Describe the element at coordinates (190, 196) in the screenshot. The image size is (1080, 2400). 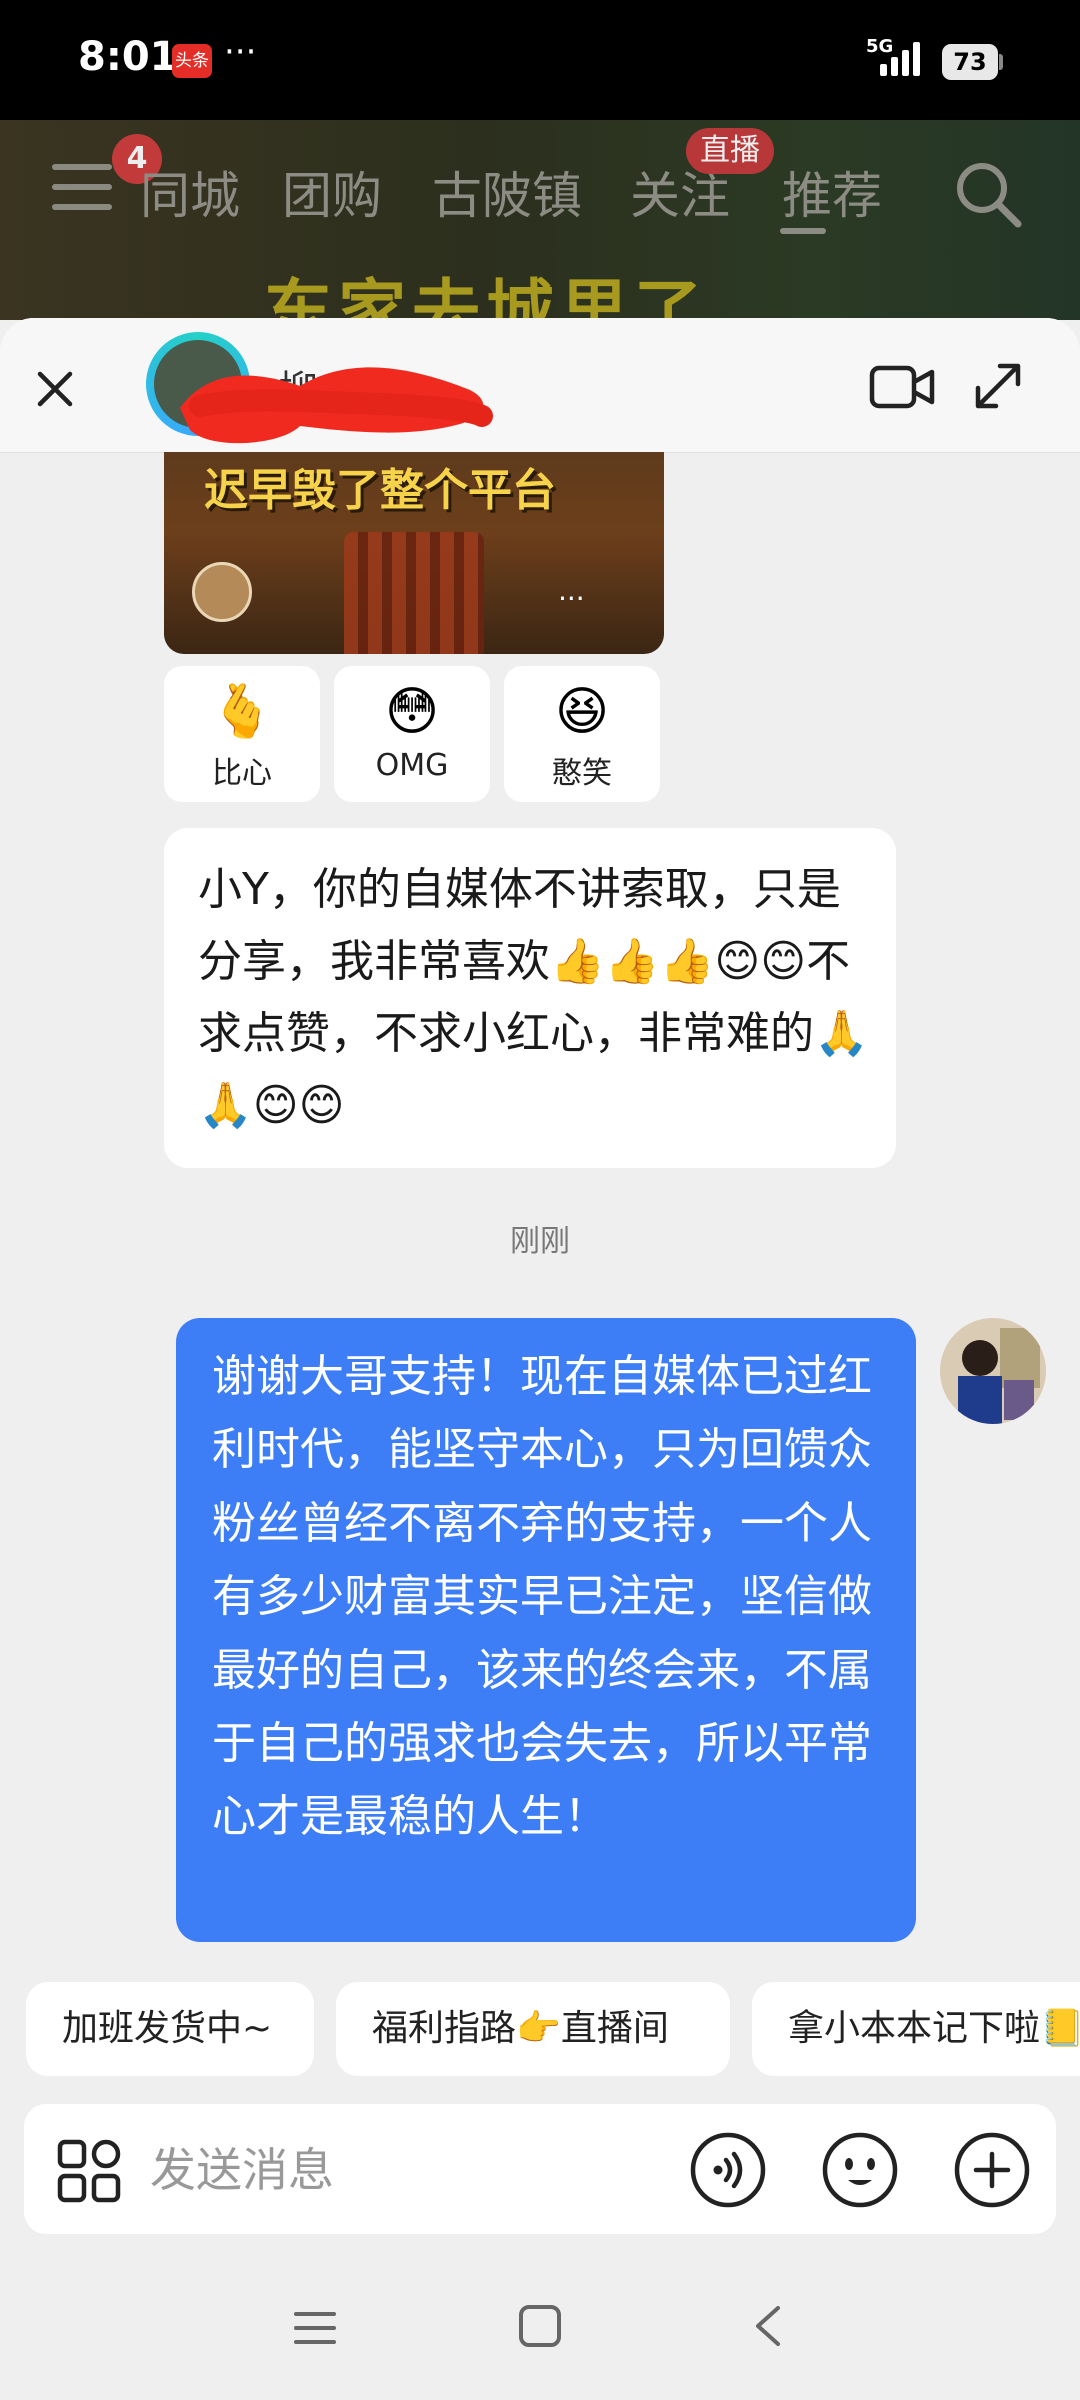
I see `bg-tab: 同城` at that location.